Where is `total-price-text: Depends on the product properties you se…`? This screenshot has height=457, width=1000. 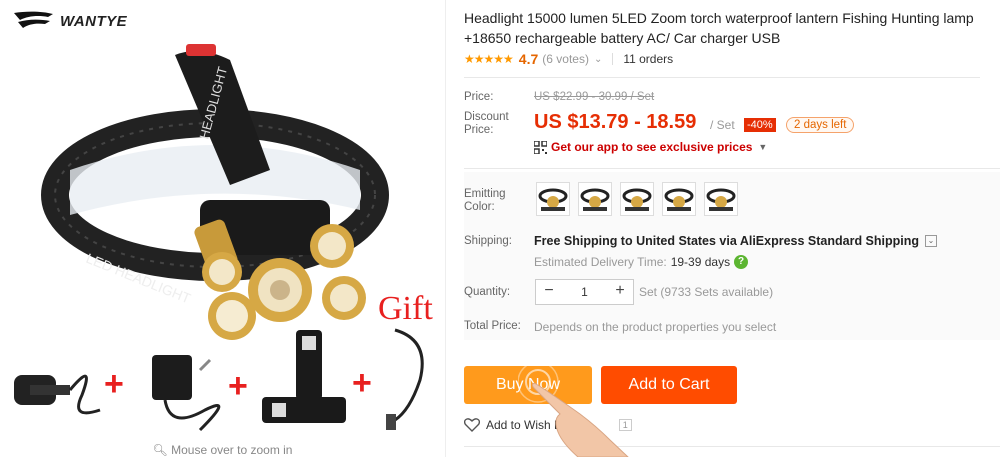
total-price-text: Depends on the product properties you se… is located at coordinates (655, 327).